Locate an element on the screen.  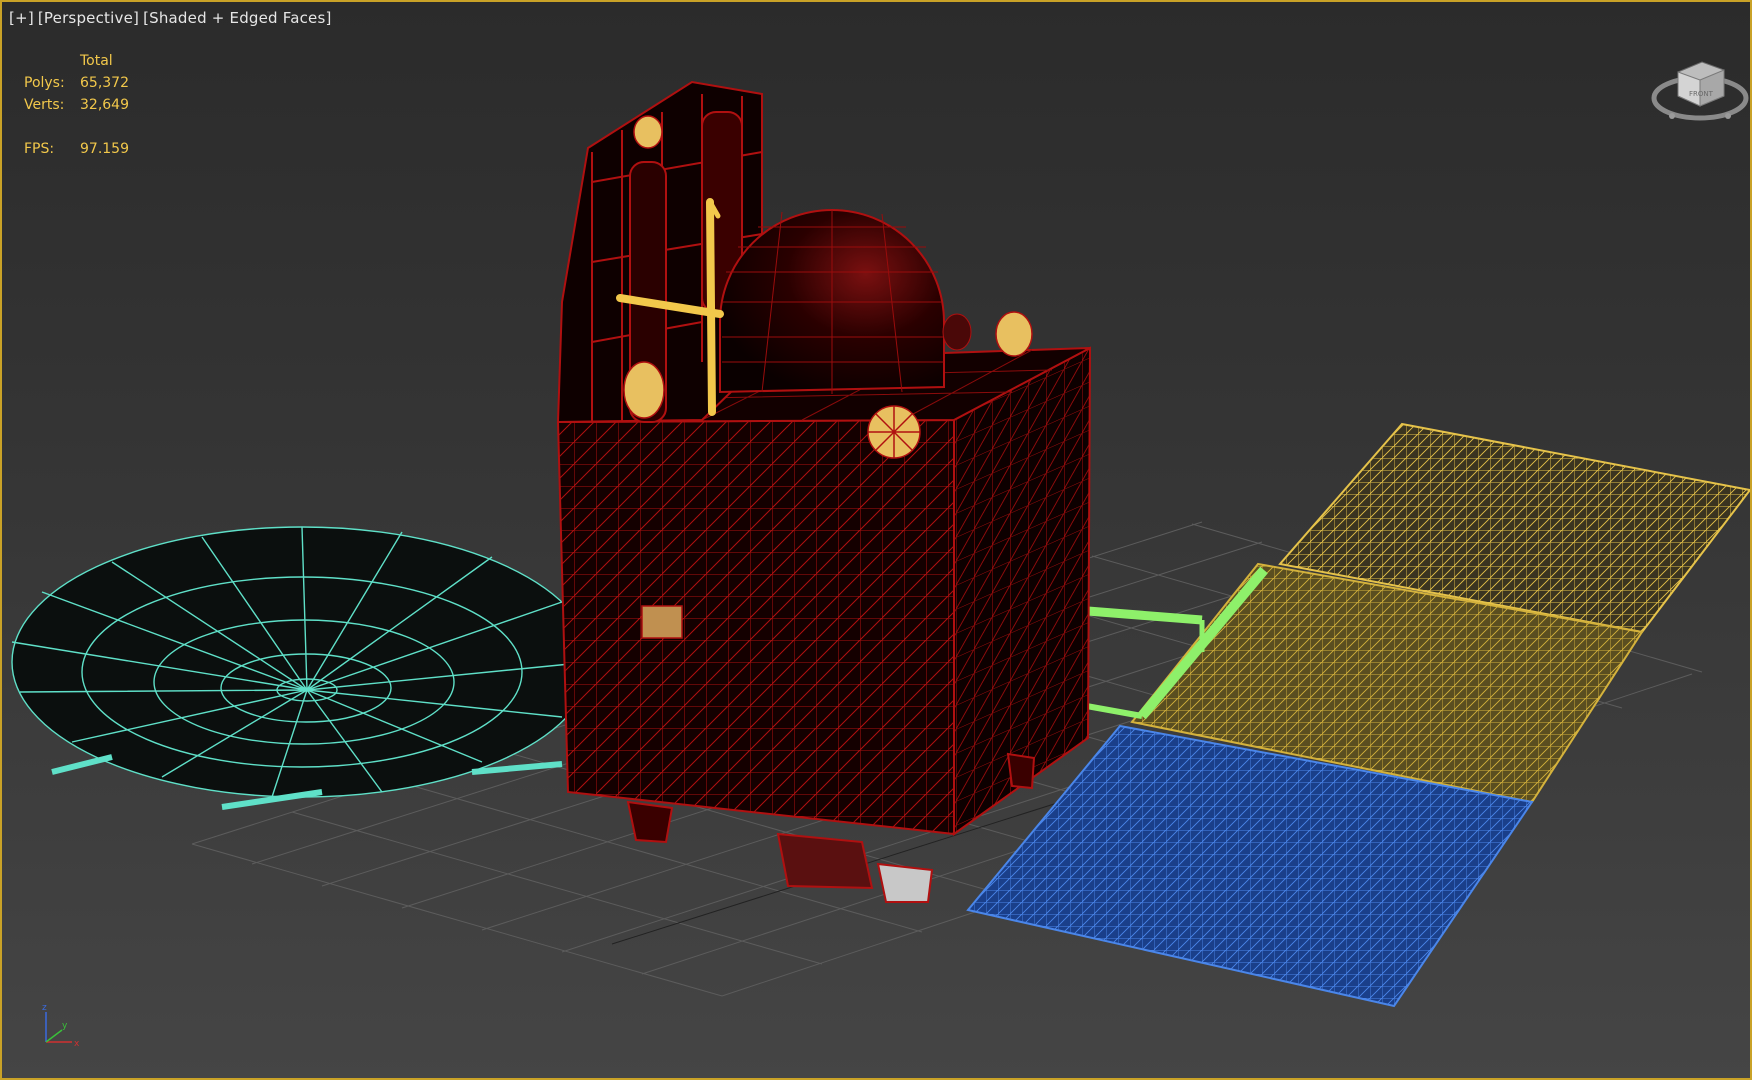
stats-verts-value: 32,649 is located at coordinates (104, 105).